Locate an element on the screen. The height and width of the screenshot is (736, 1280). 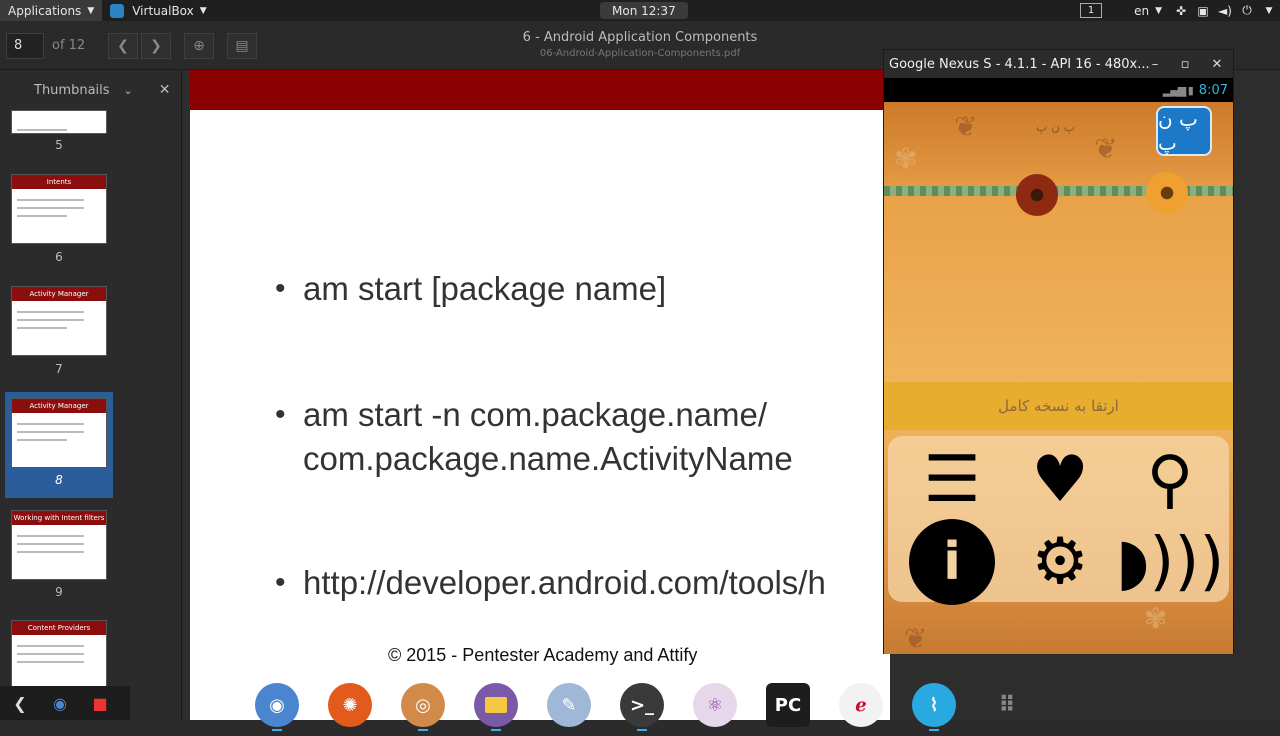
close-button: ✕ is located at coordinates (1217, 64).